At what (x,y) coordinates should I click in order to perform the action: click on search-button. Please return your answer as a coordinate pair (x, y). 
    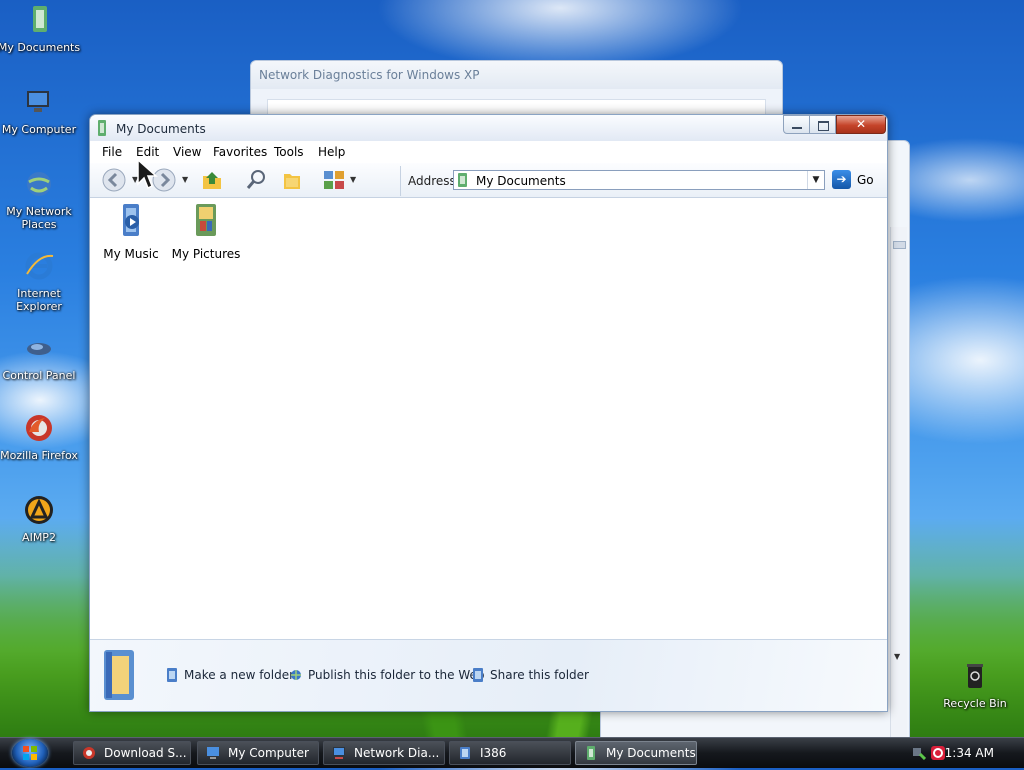
    Looking at the image, I should click on (256, 180).